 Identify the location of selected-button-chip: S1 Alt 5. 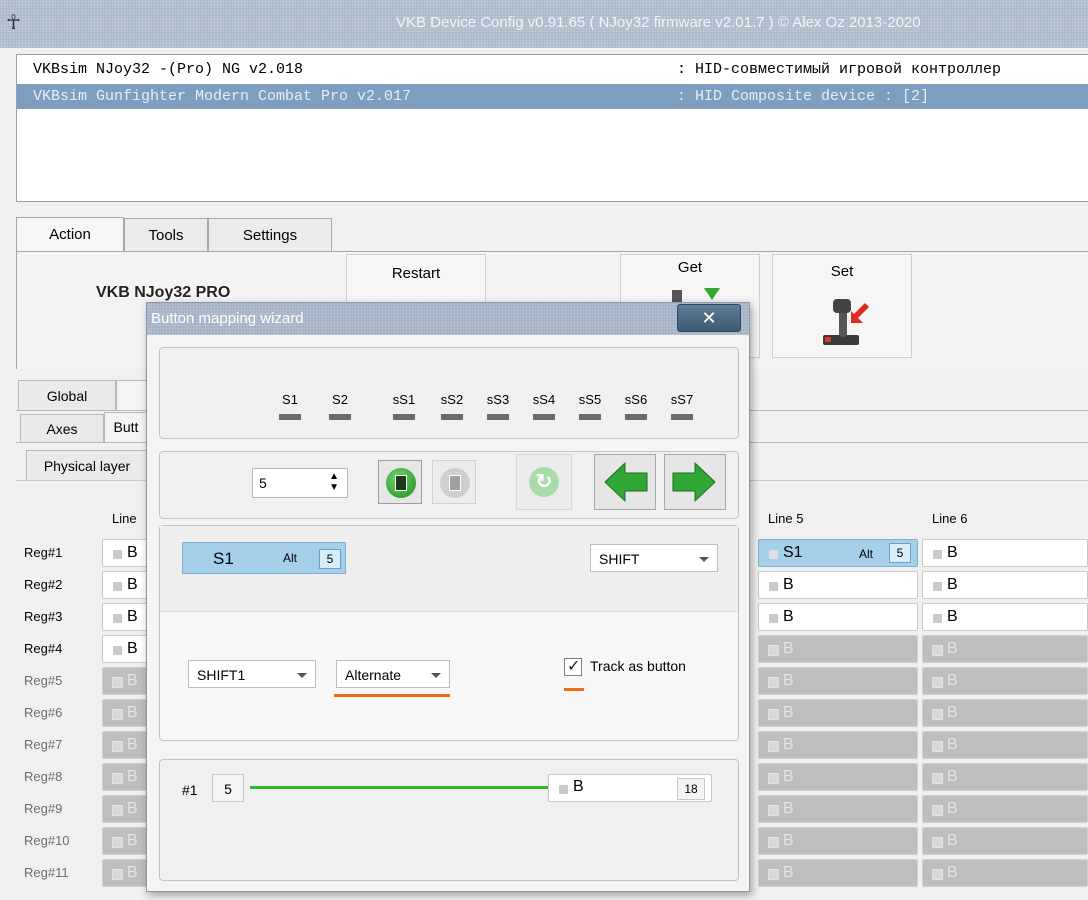
(264, 558).